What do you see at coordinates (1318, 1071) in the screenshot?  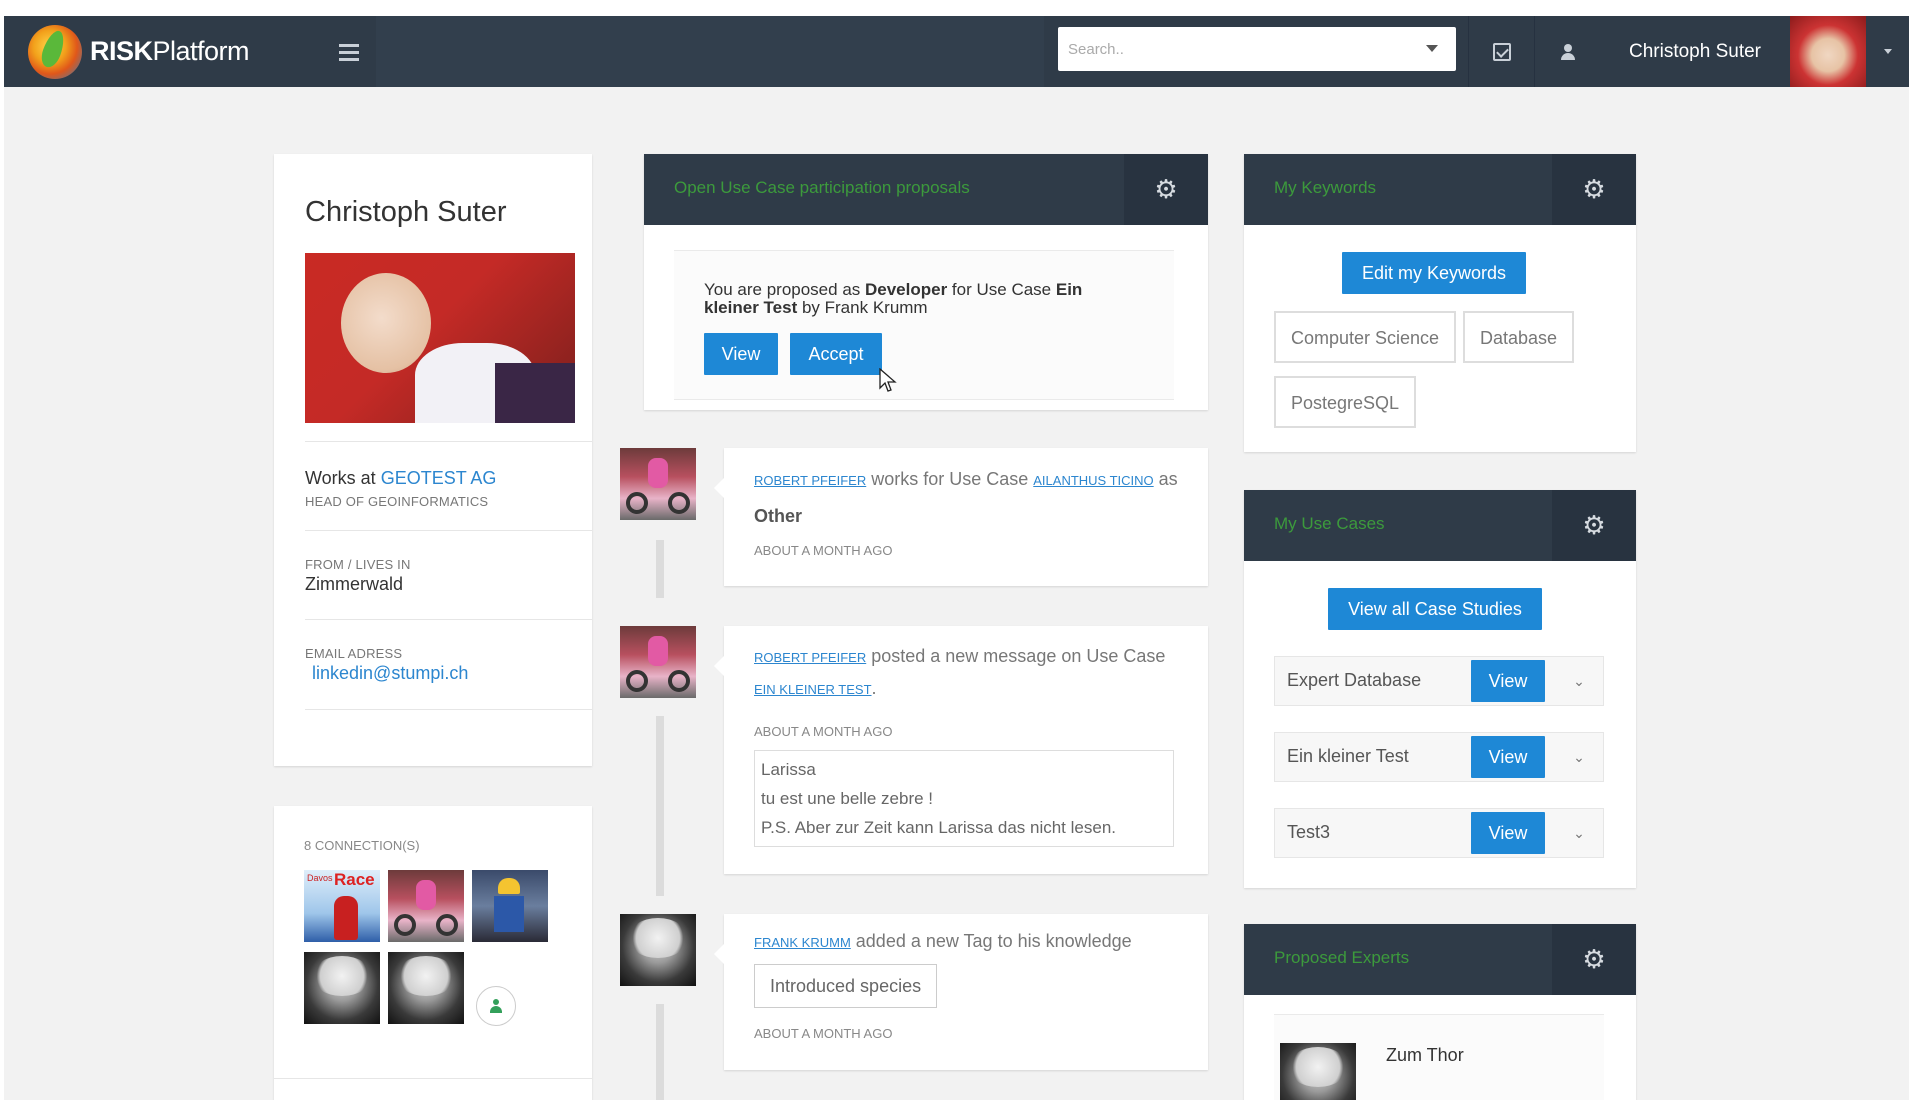 I see `expert-avatar` at bounding box center [1318, 1071].